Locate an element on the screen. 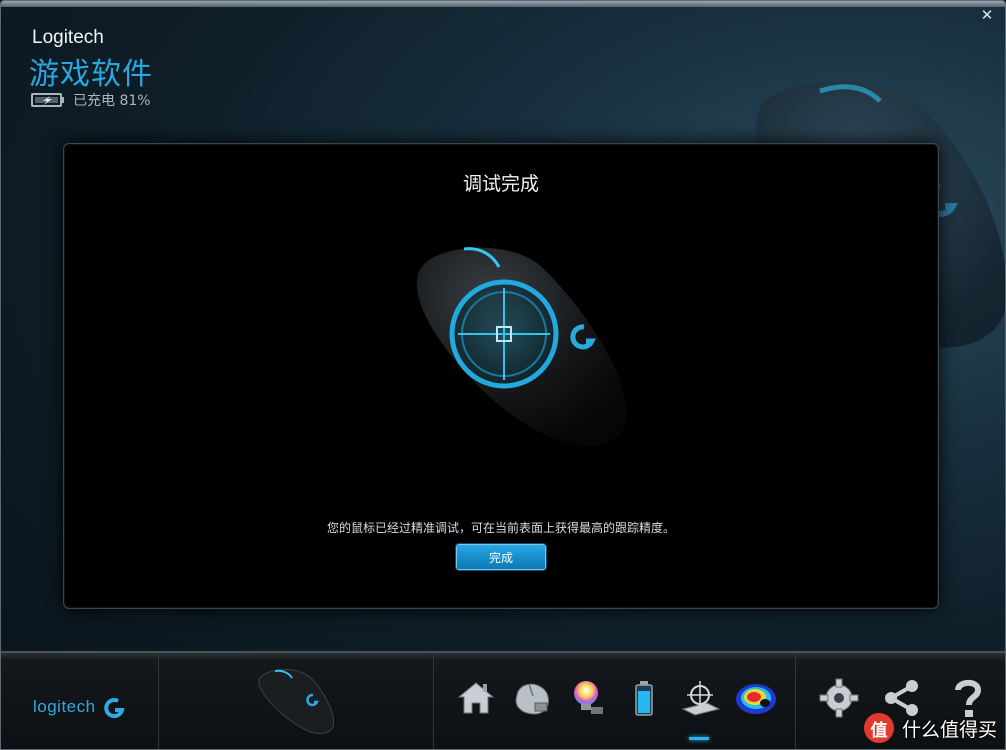 This screenshot has width=1006, height=750. gear-icon is located at coordinates (839, 698).